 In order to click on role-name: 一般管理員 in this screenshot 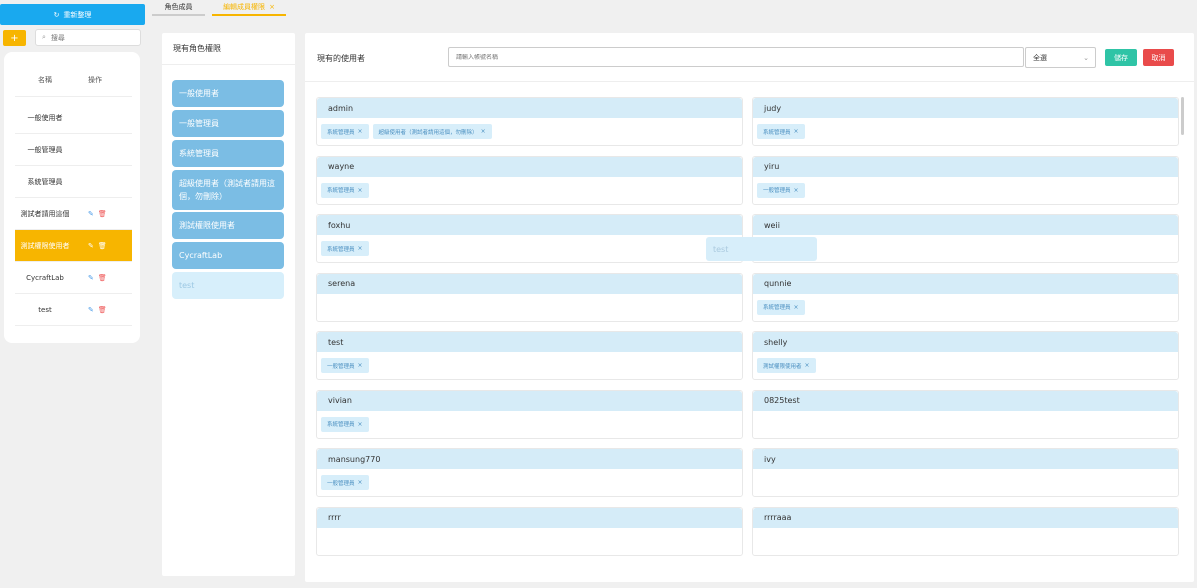, I will do `click(45, 149)`.